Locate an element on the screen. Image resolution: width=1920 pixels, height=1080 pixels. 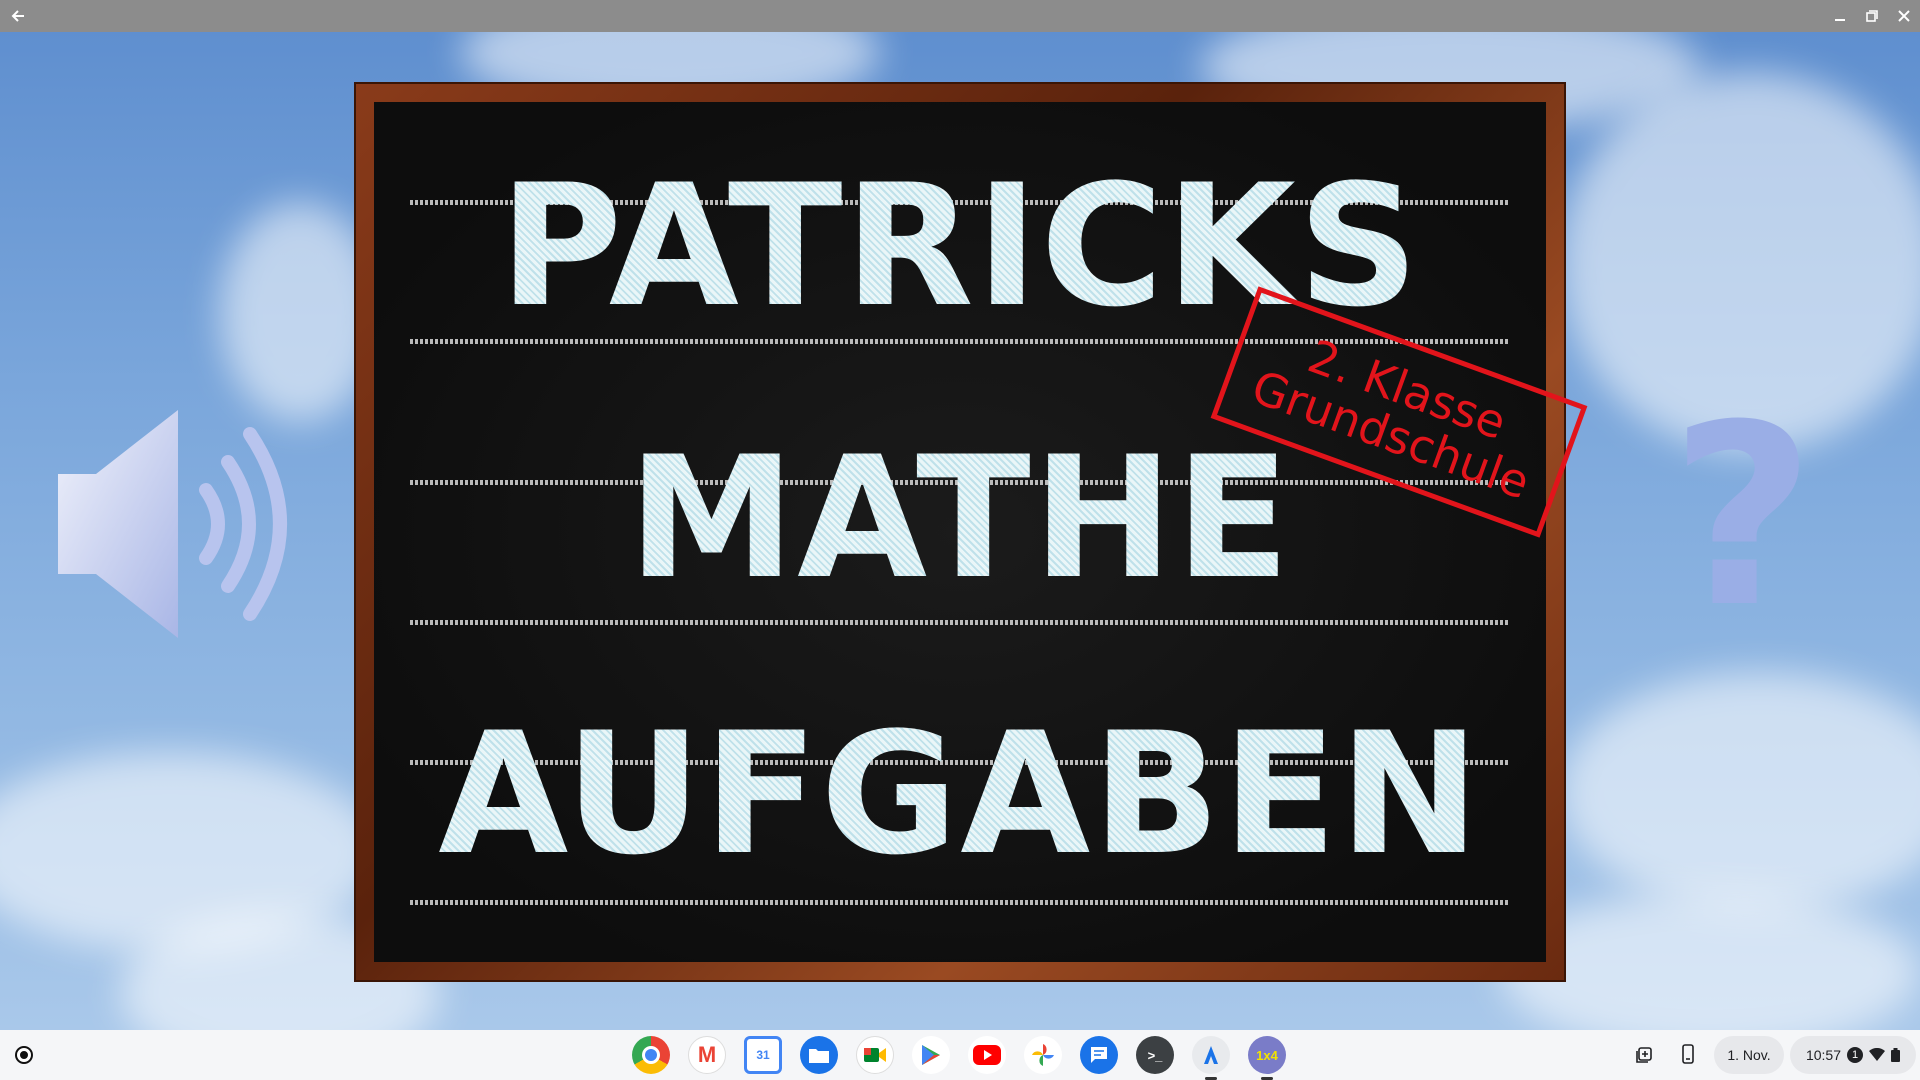
restore-icon is located at coordinates (1872, 16).